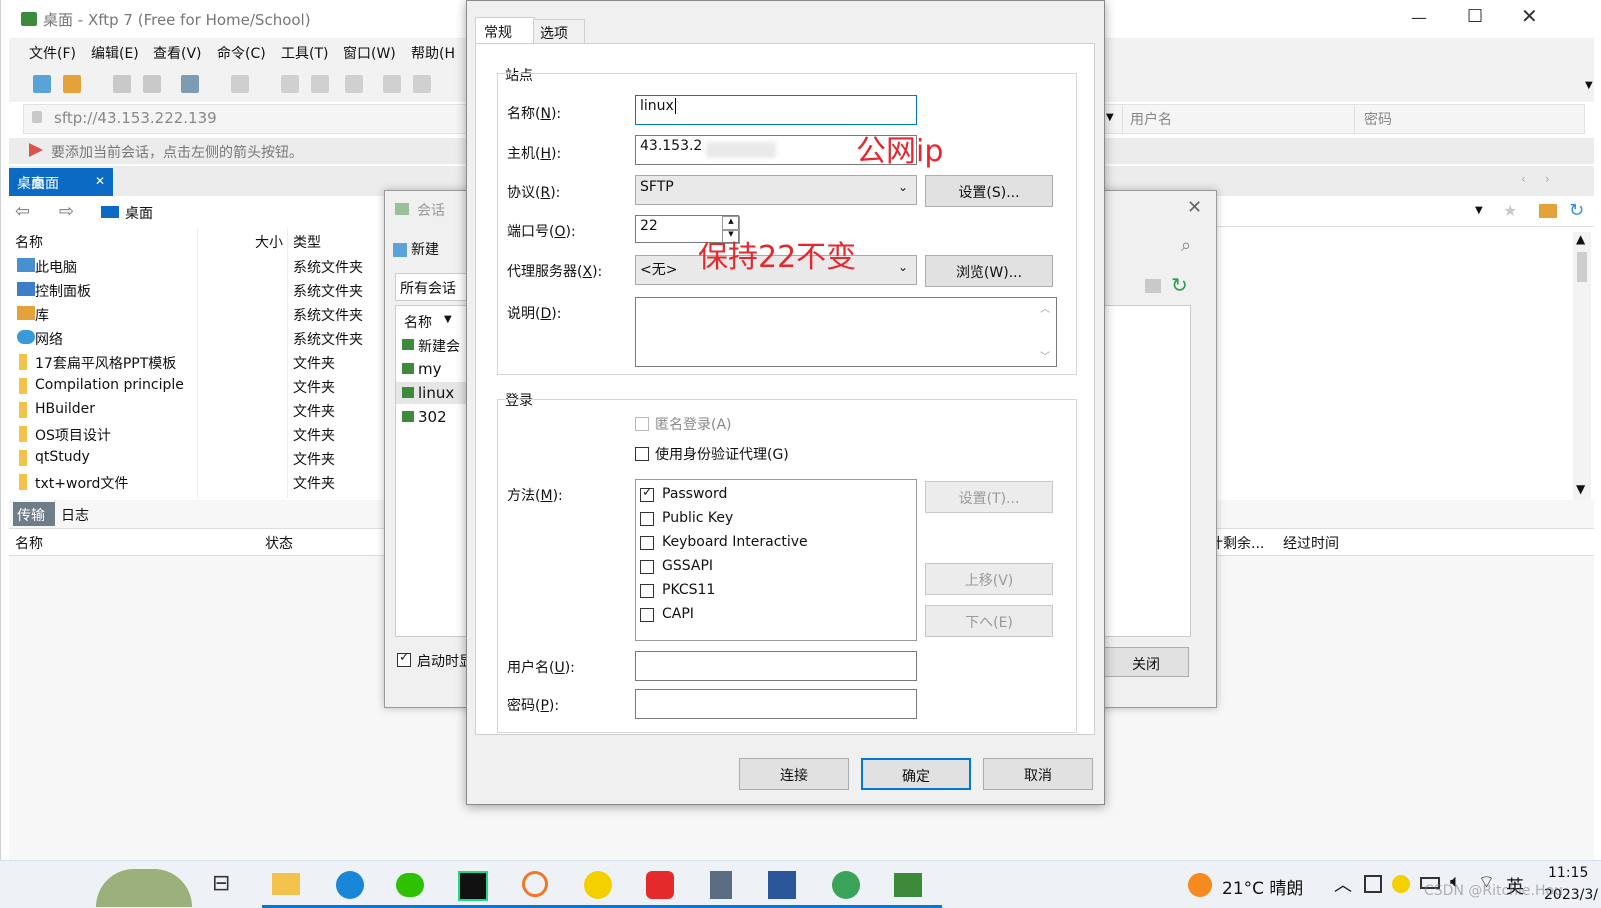 This screenshot has height=908, width=1601. I want to click on ok-button: 确定, so click(916, 774).